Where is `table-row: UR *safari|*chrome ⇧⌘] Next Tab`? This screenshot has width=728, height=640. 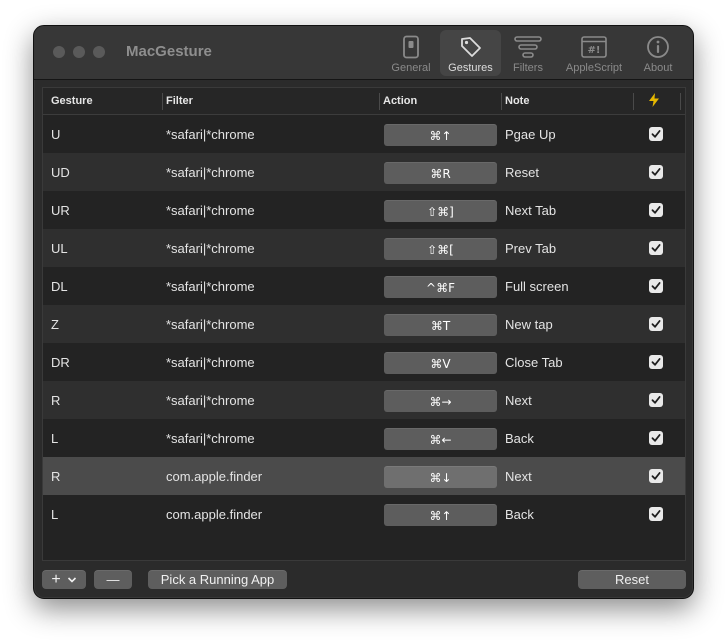
table-row: UR *safari|*chrome ⇧⌘] Next Tab is located at coordinates (364, 210).